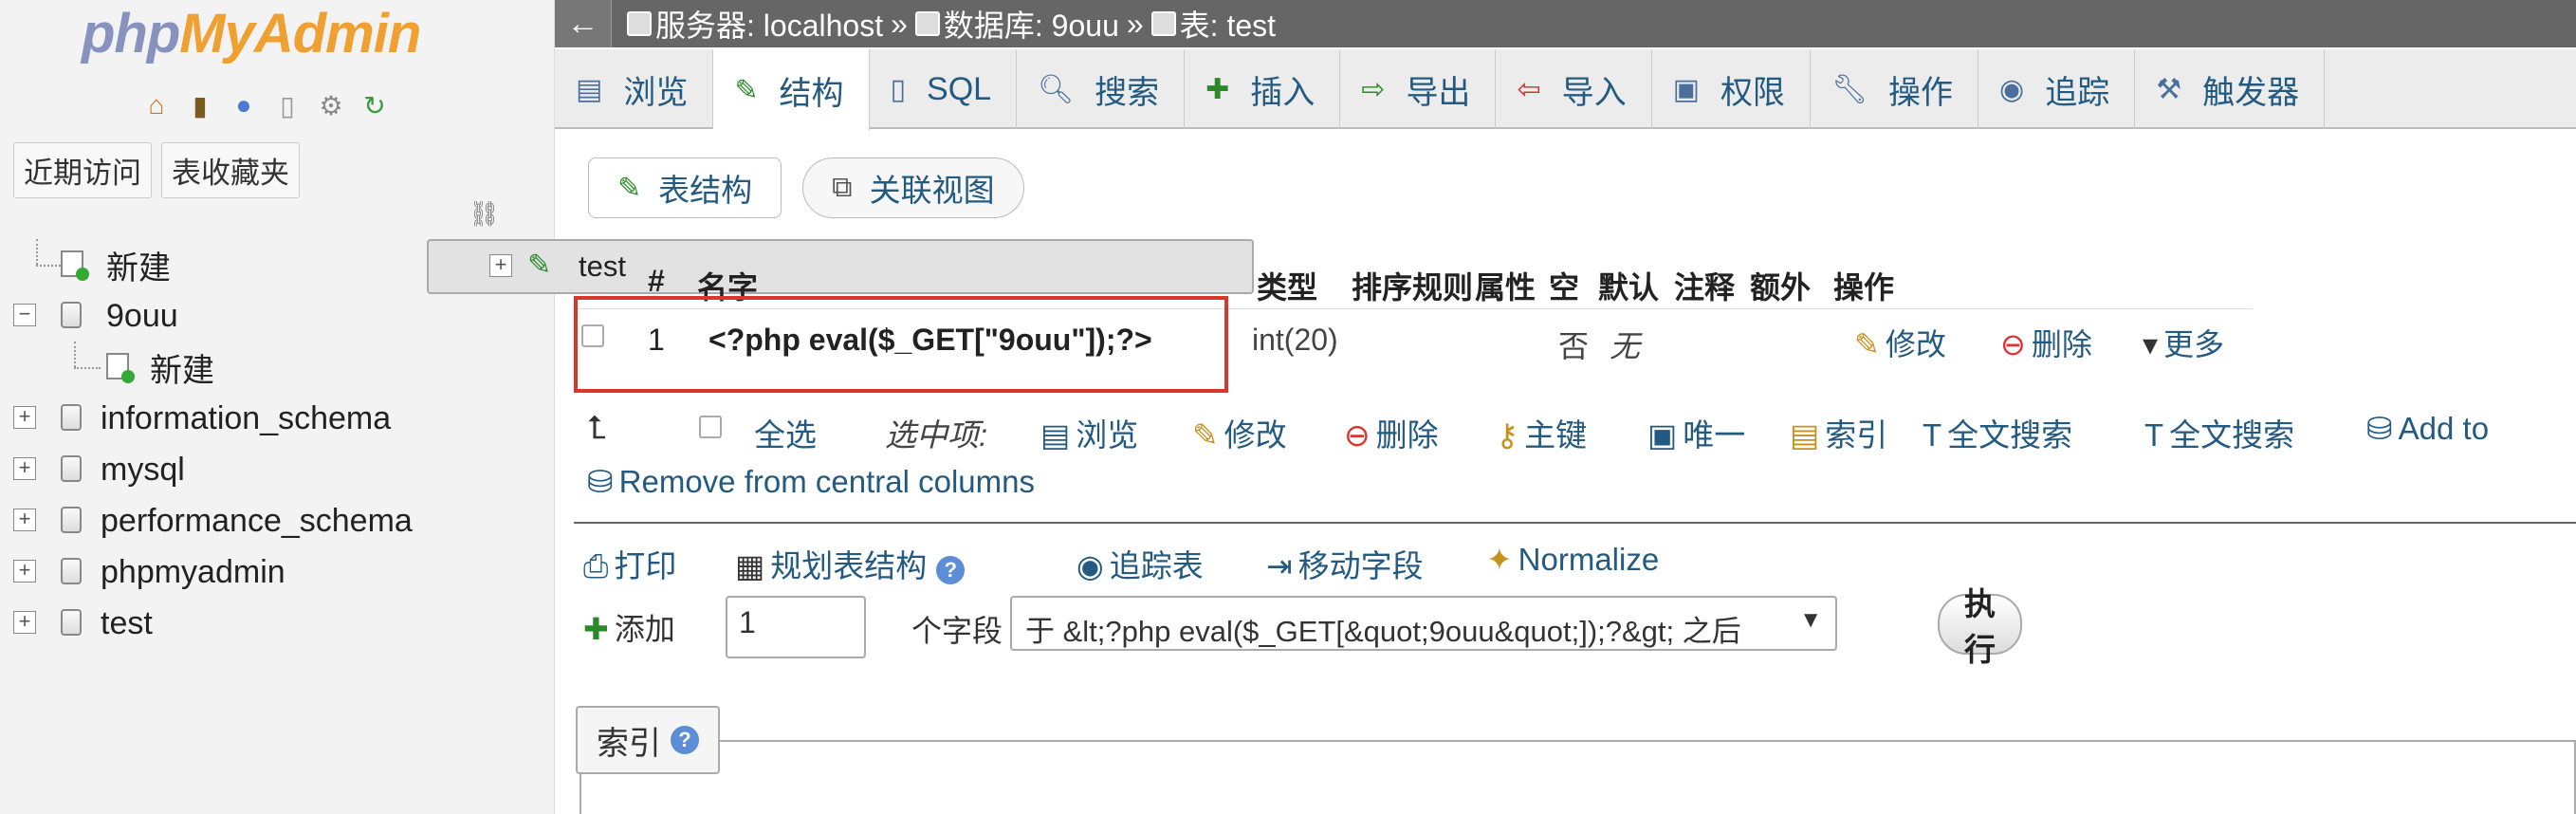 This screenshot has height=814, width=2576. Describe the element at coordinates (1574, 89) in the screenshot. I see `tab-import: ⇦ 导入` at that location.